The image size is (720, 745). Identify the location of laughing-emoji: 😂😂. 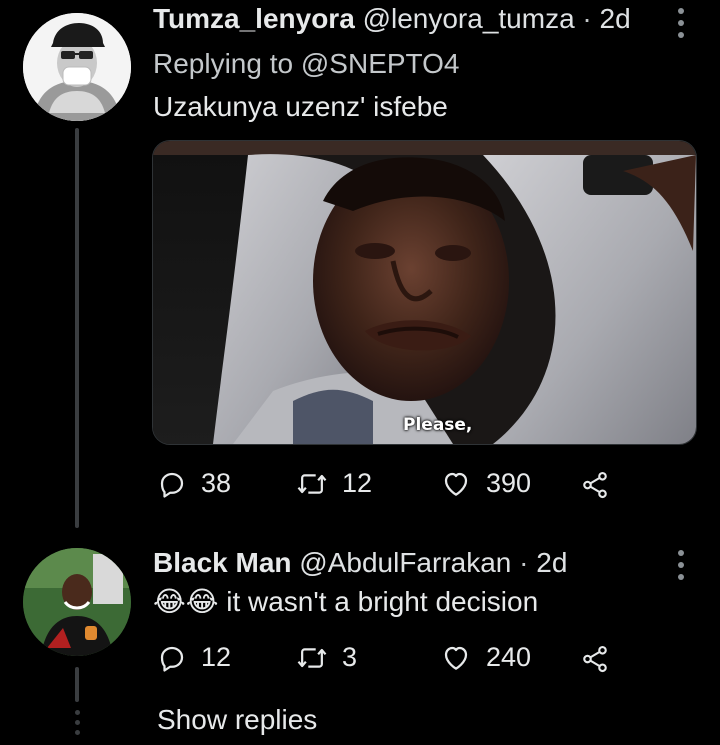
(186, 601).